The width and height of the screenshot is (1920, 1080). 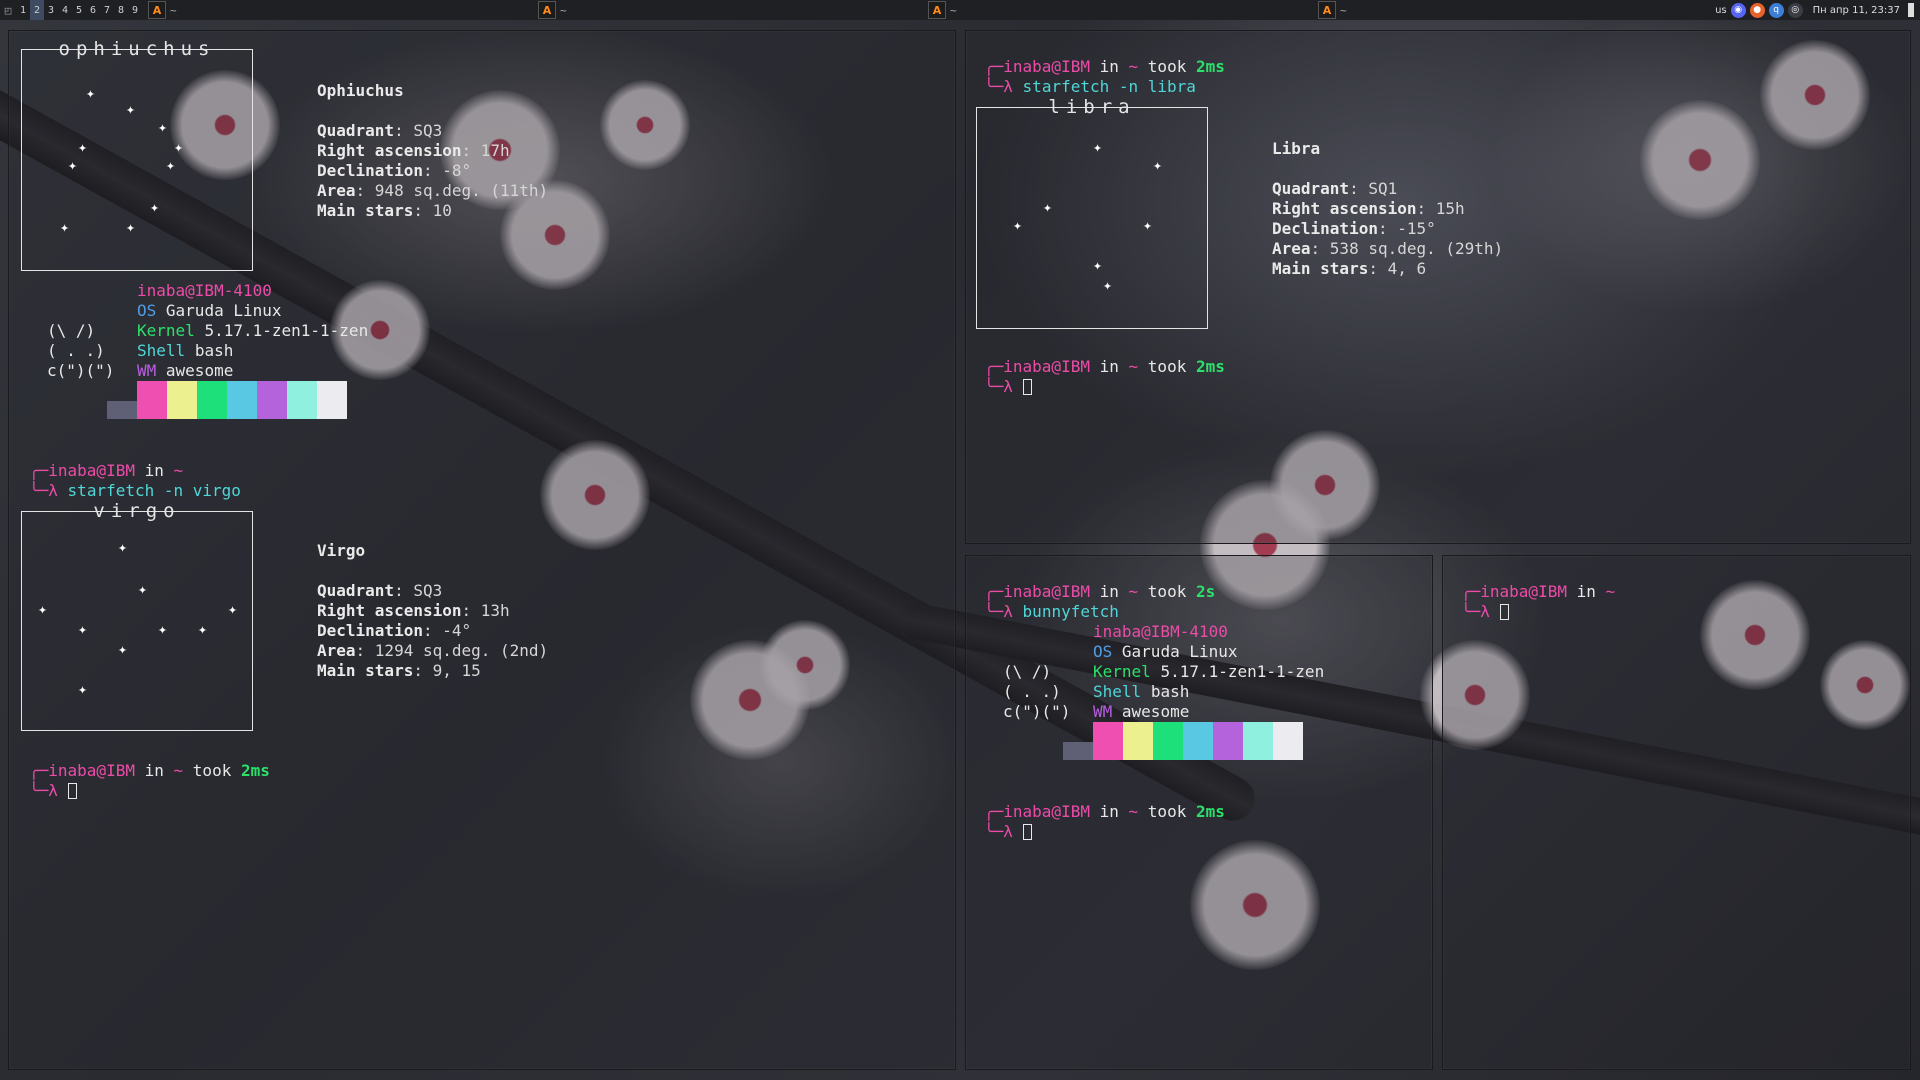 I want to click on task-terminal-3: A ~, so click(x=942, y=10).